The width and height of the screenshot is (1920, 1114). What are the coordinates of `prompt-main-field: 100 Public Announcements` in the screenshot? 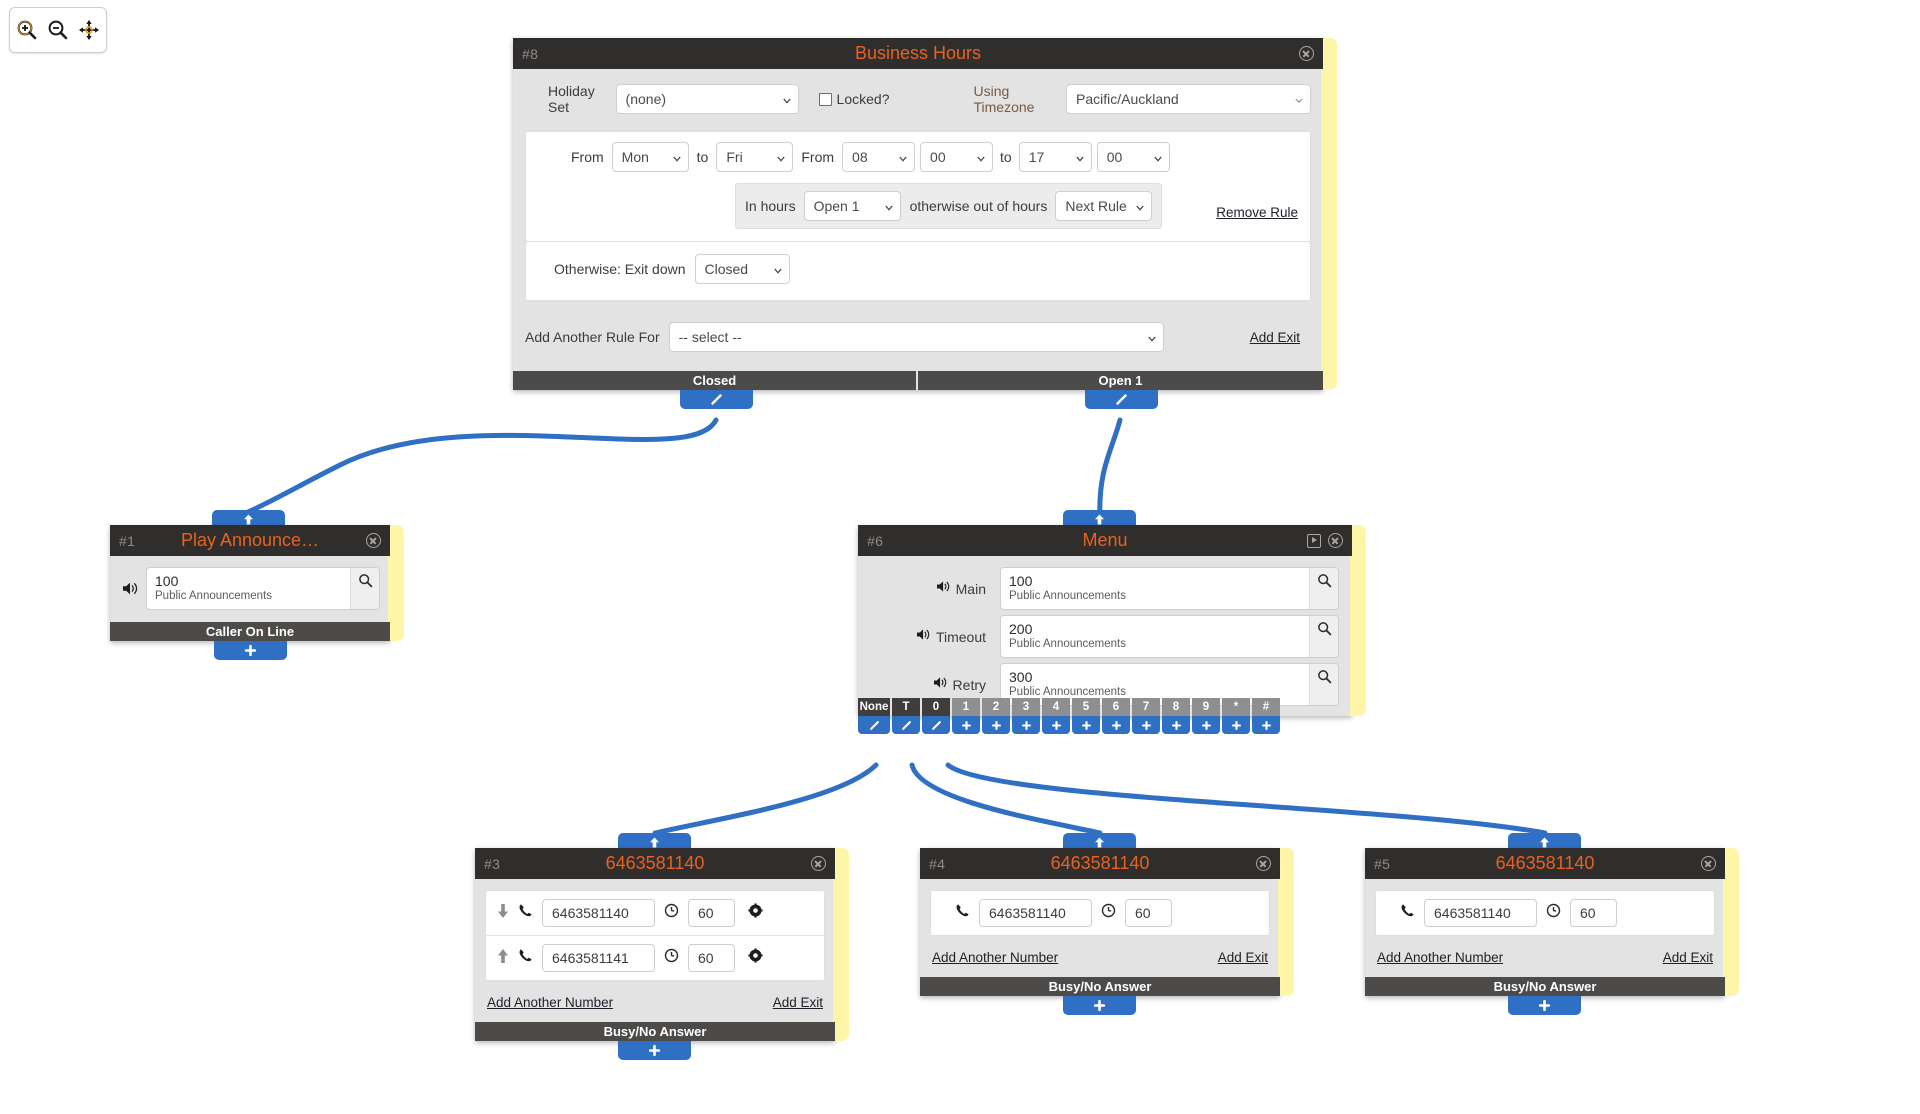 It's located at (1169, 588).